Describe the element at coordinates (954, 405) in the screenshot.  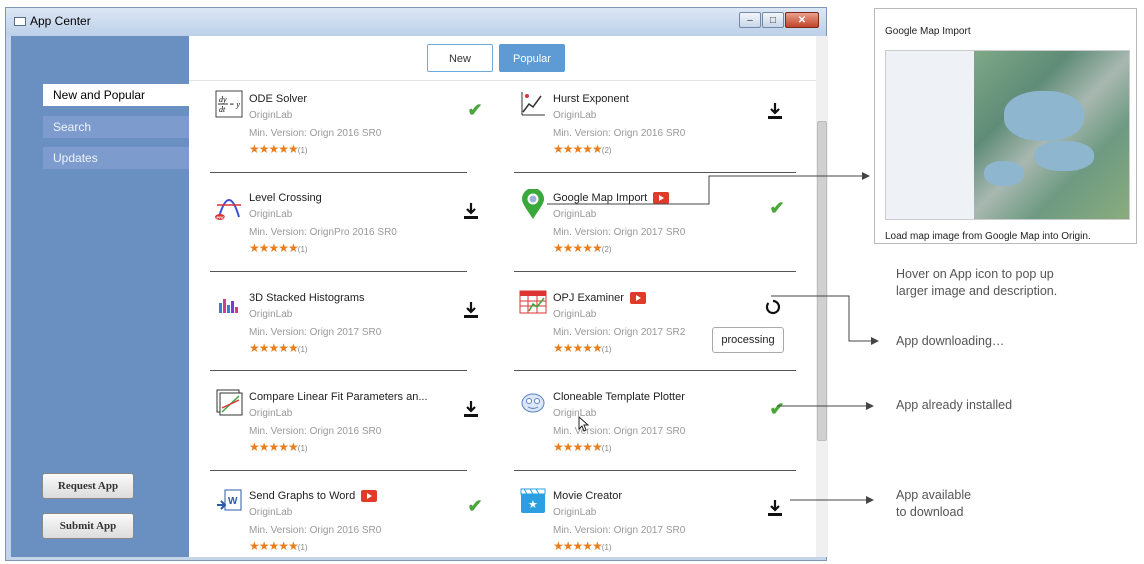
I see `annotation-installed: App already installed` at that location.